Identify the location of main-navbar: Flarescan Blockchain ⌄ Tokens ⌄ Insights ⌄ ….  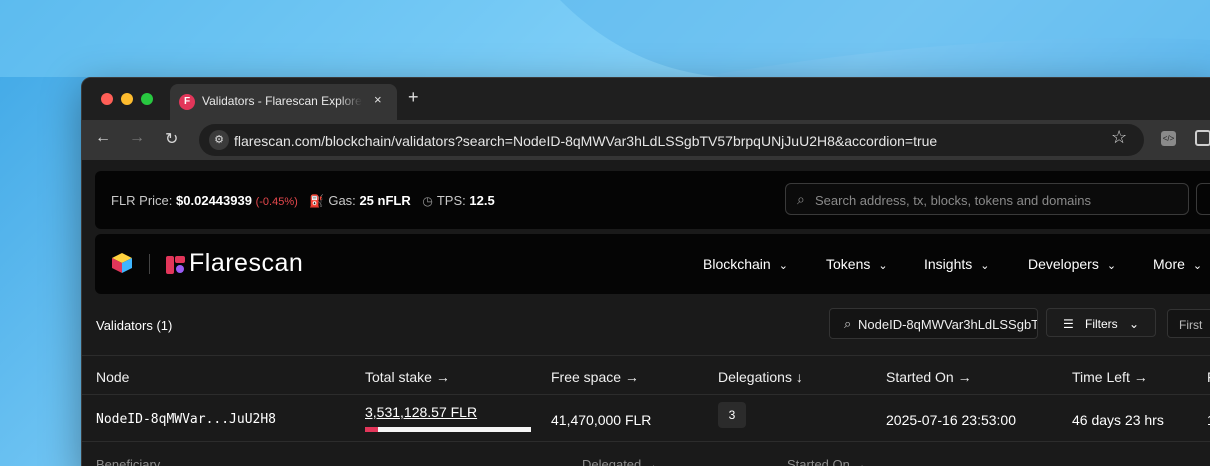
(652, 264).